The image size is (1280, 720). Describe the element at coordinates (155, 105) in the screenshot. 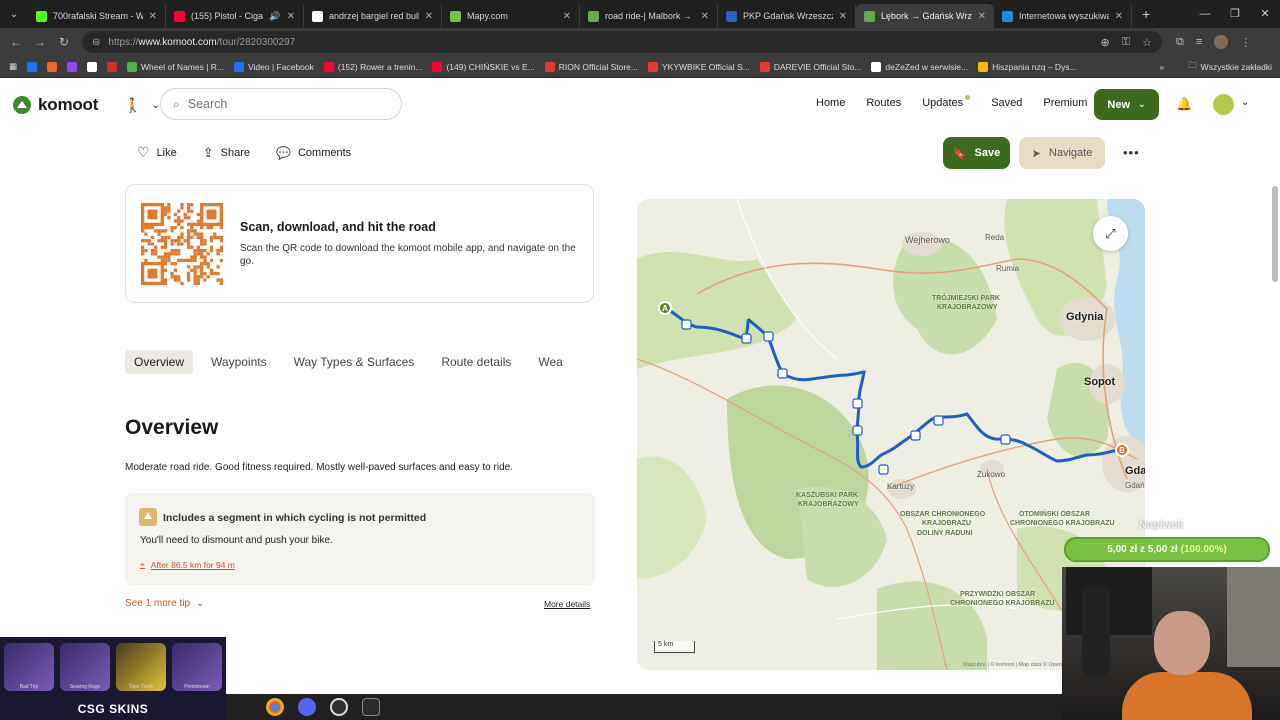

I see `chevron-down-icon: ⌄` at that location.